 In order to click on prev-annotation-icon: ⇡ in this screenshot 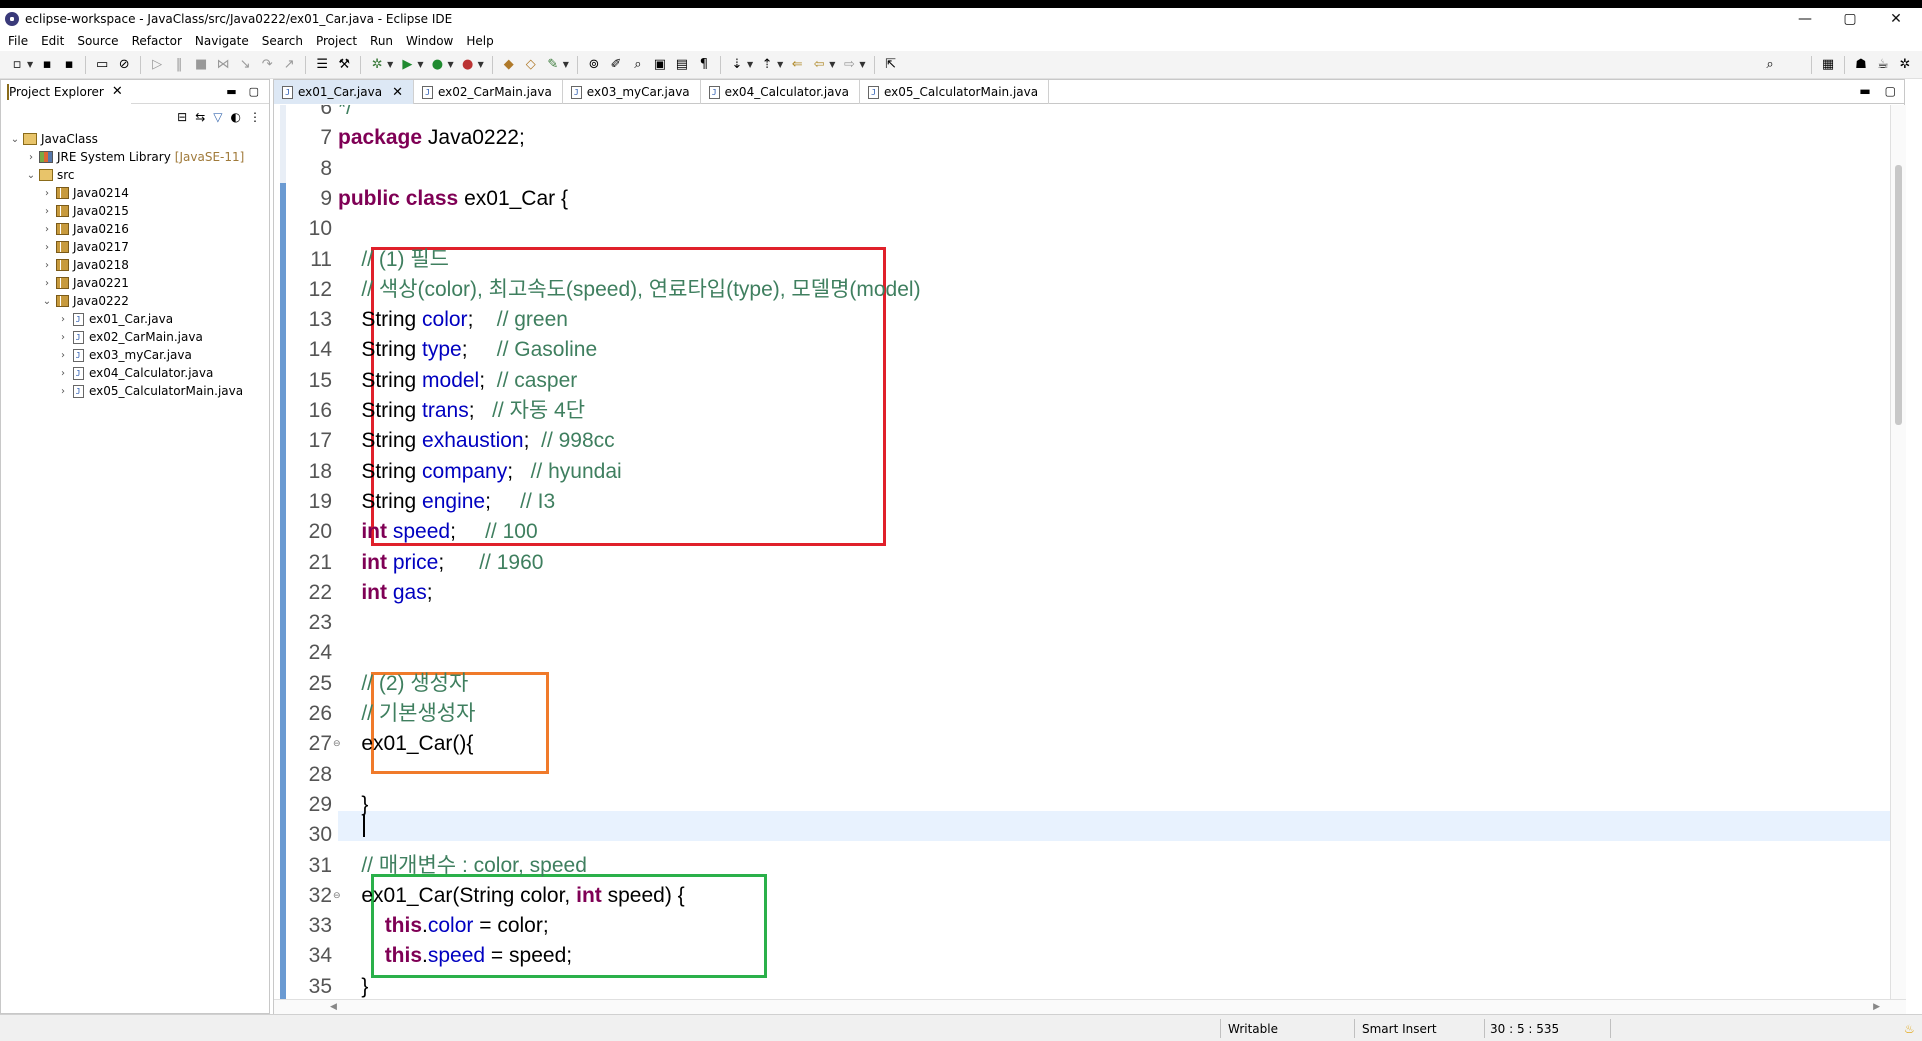, I will do `click(767, 65)`.